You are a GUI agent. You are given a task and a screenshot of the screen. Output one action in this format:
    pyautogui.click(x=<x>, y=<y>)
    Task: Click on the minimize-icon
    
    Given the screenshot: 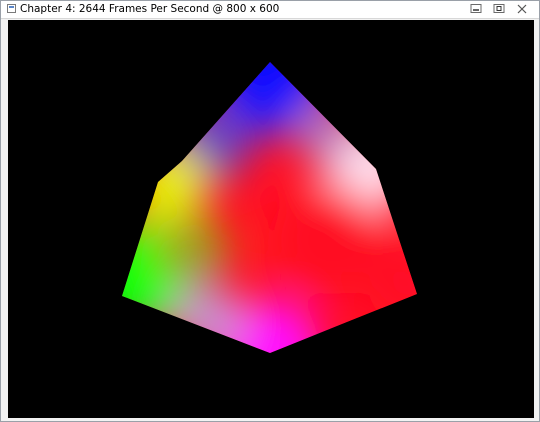 What is the action you would take?
    pyautogui.click(x=476, y=8)
    